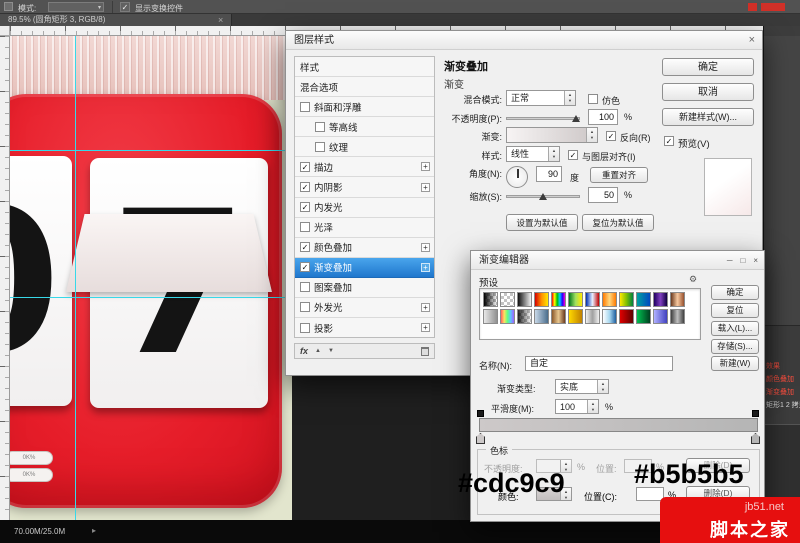 The image size is (800, 543). What do you see at coordinates (543, 196) in the screenshot?
I see `scale-slider-thumb` at bounding box center [543, 196].